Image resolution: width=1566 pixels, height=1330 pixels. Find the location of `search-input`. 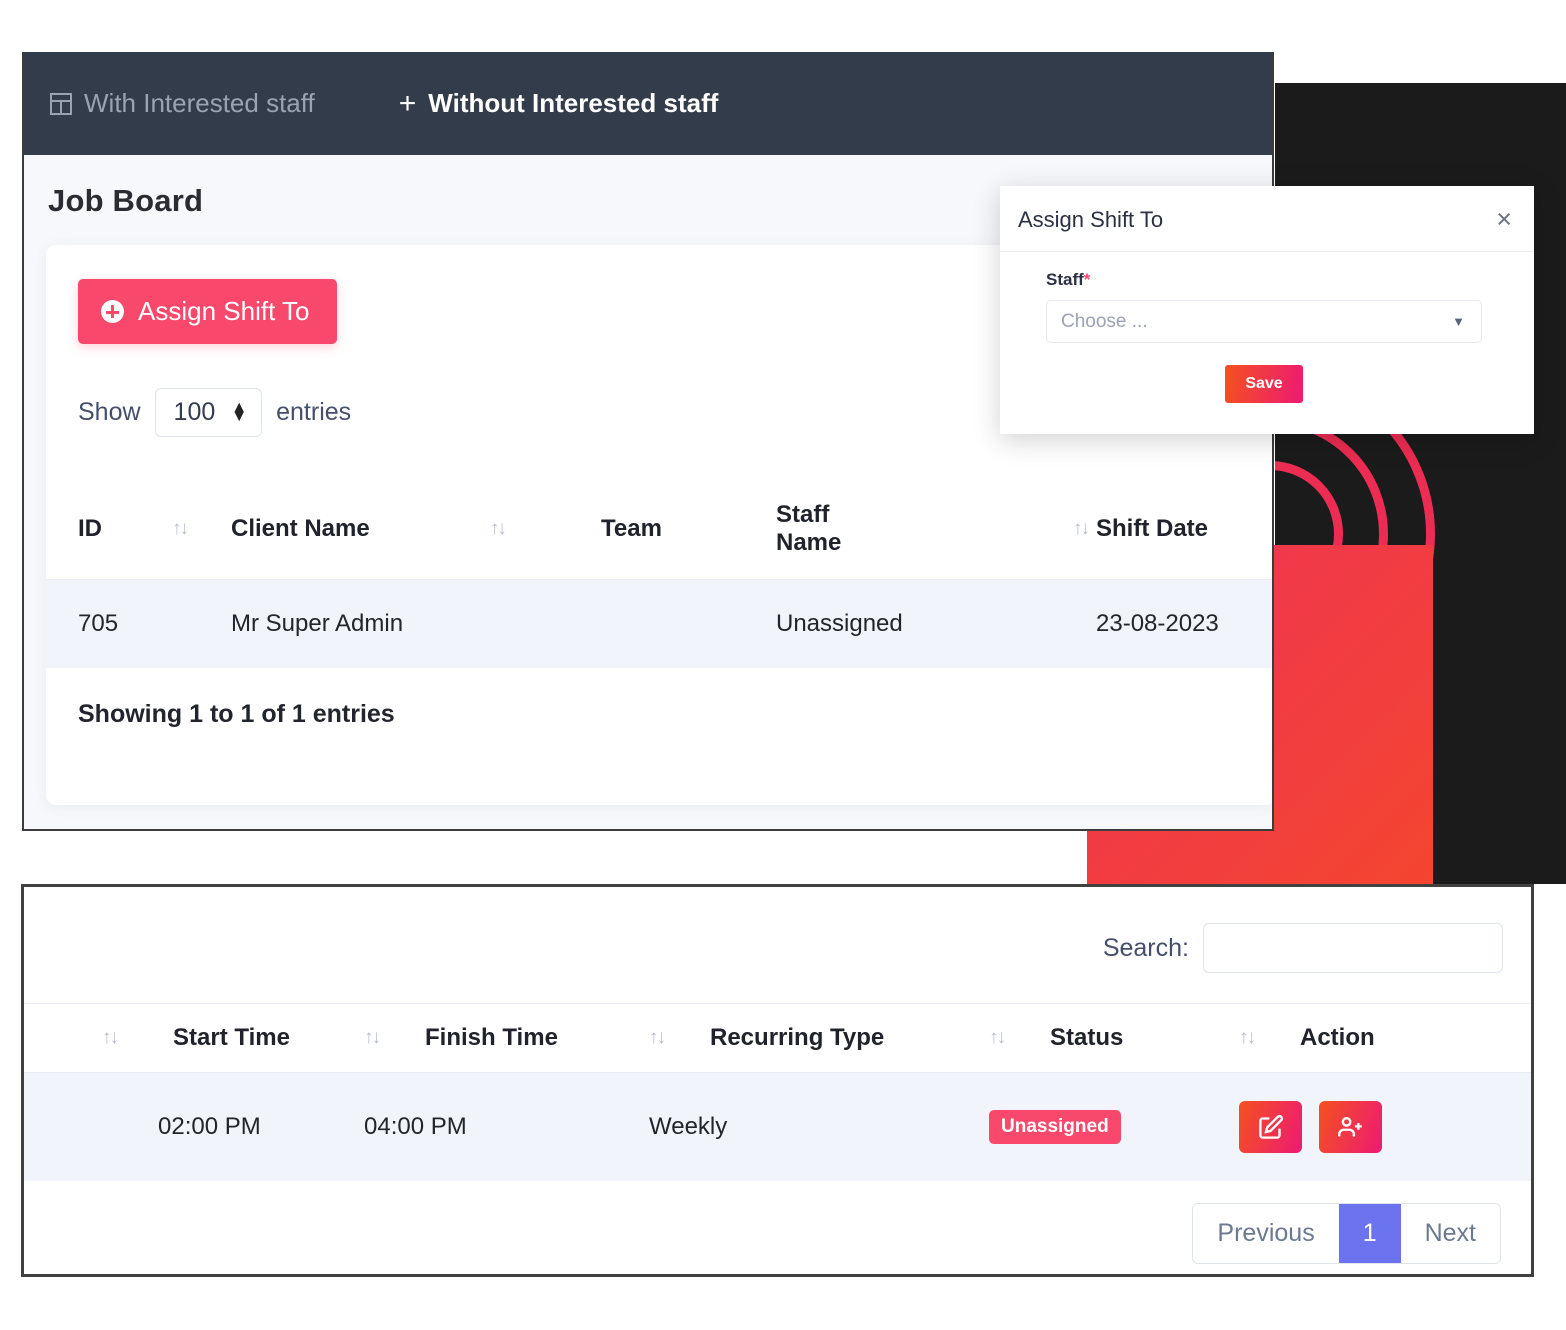

search-input is located at coordinates (1353, 948).